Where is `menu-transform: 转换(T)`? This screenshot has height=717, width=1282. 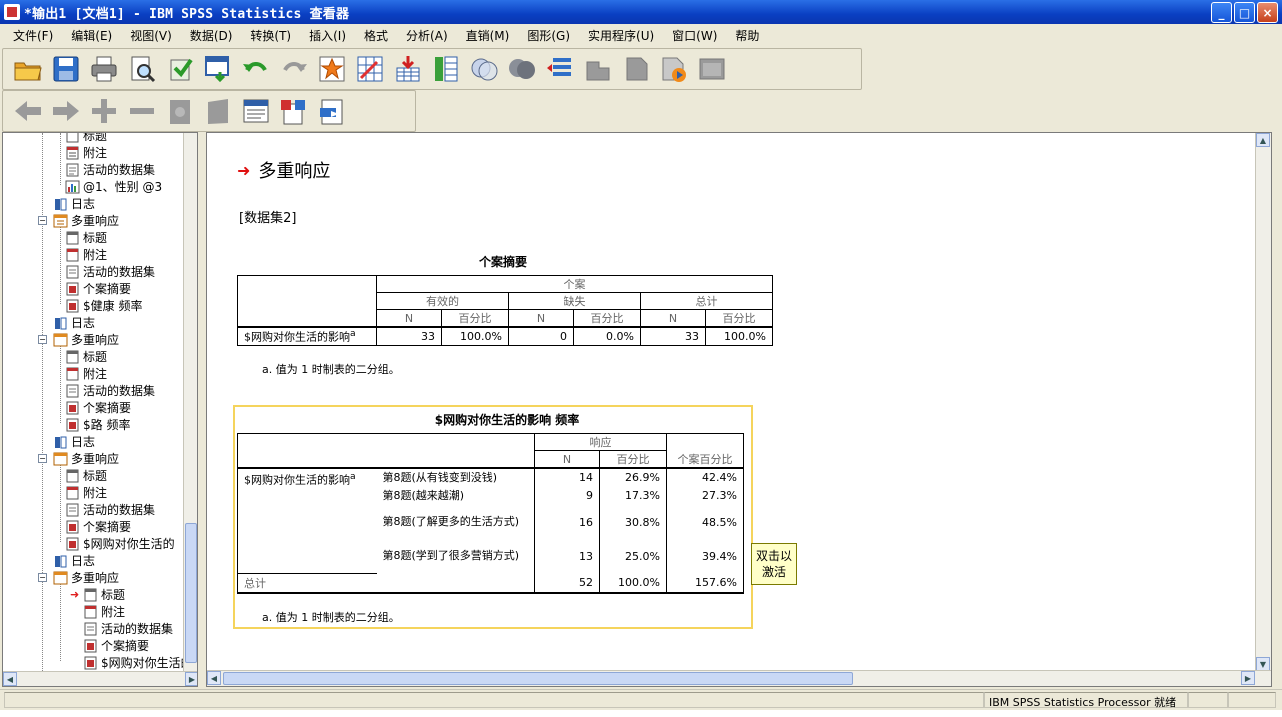 menu-transform: 转换(T) is located at coordinates (270, 35).